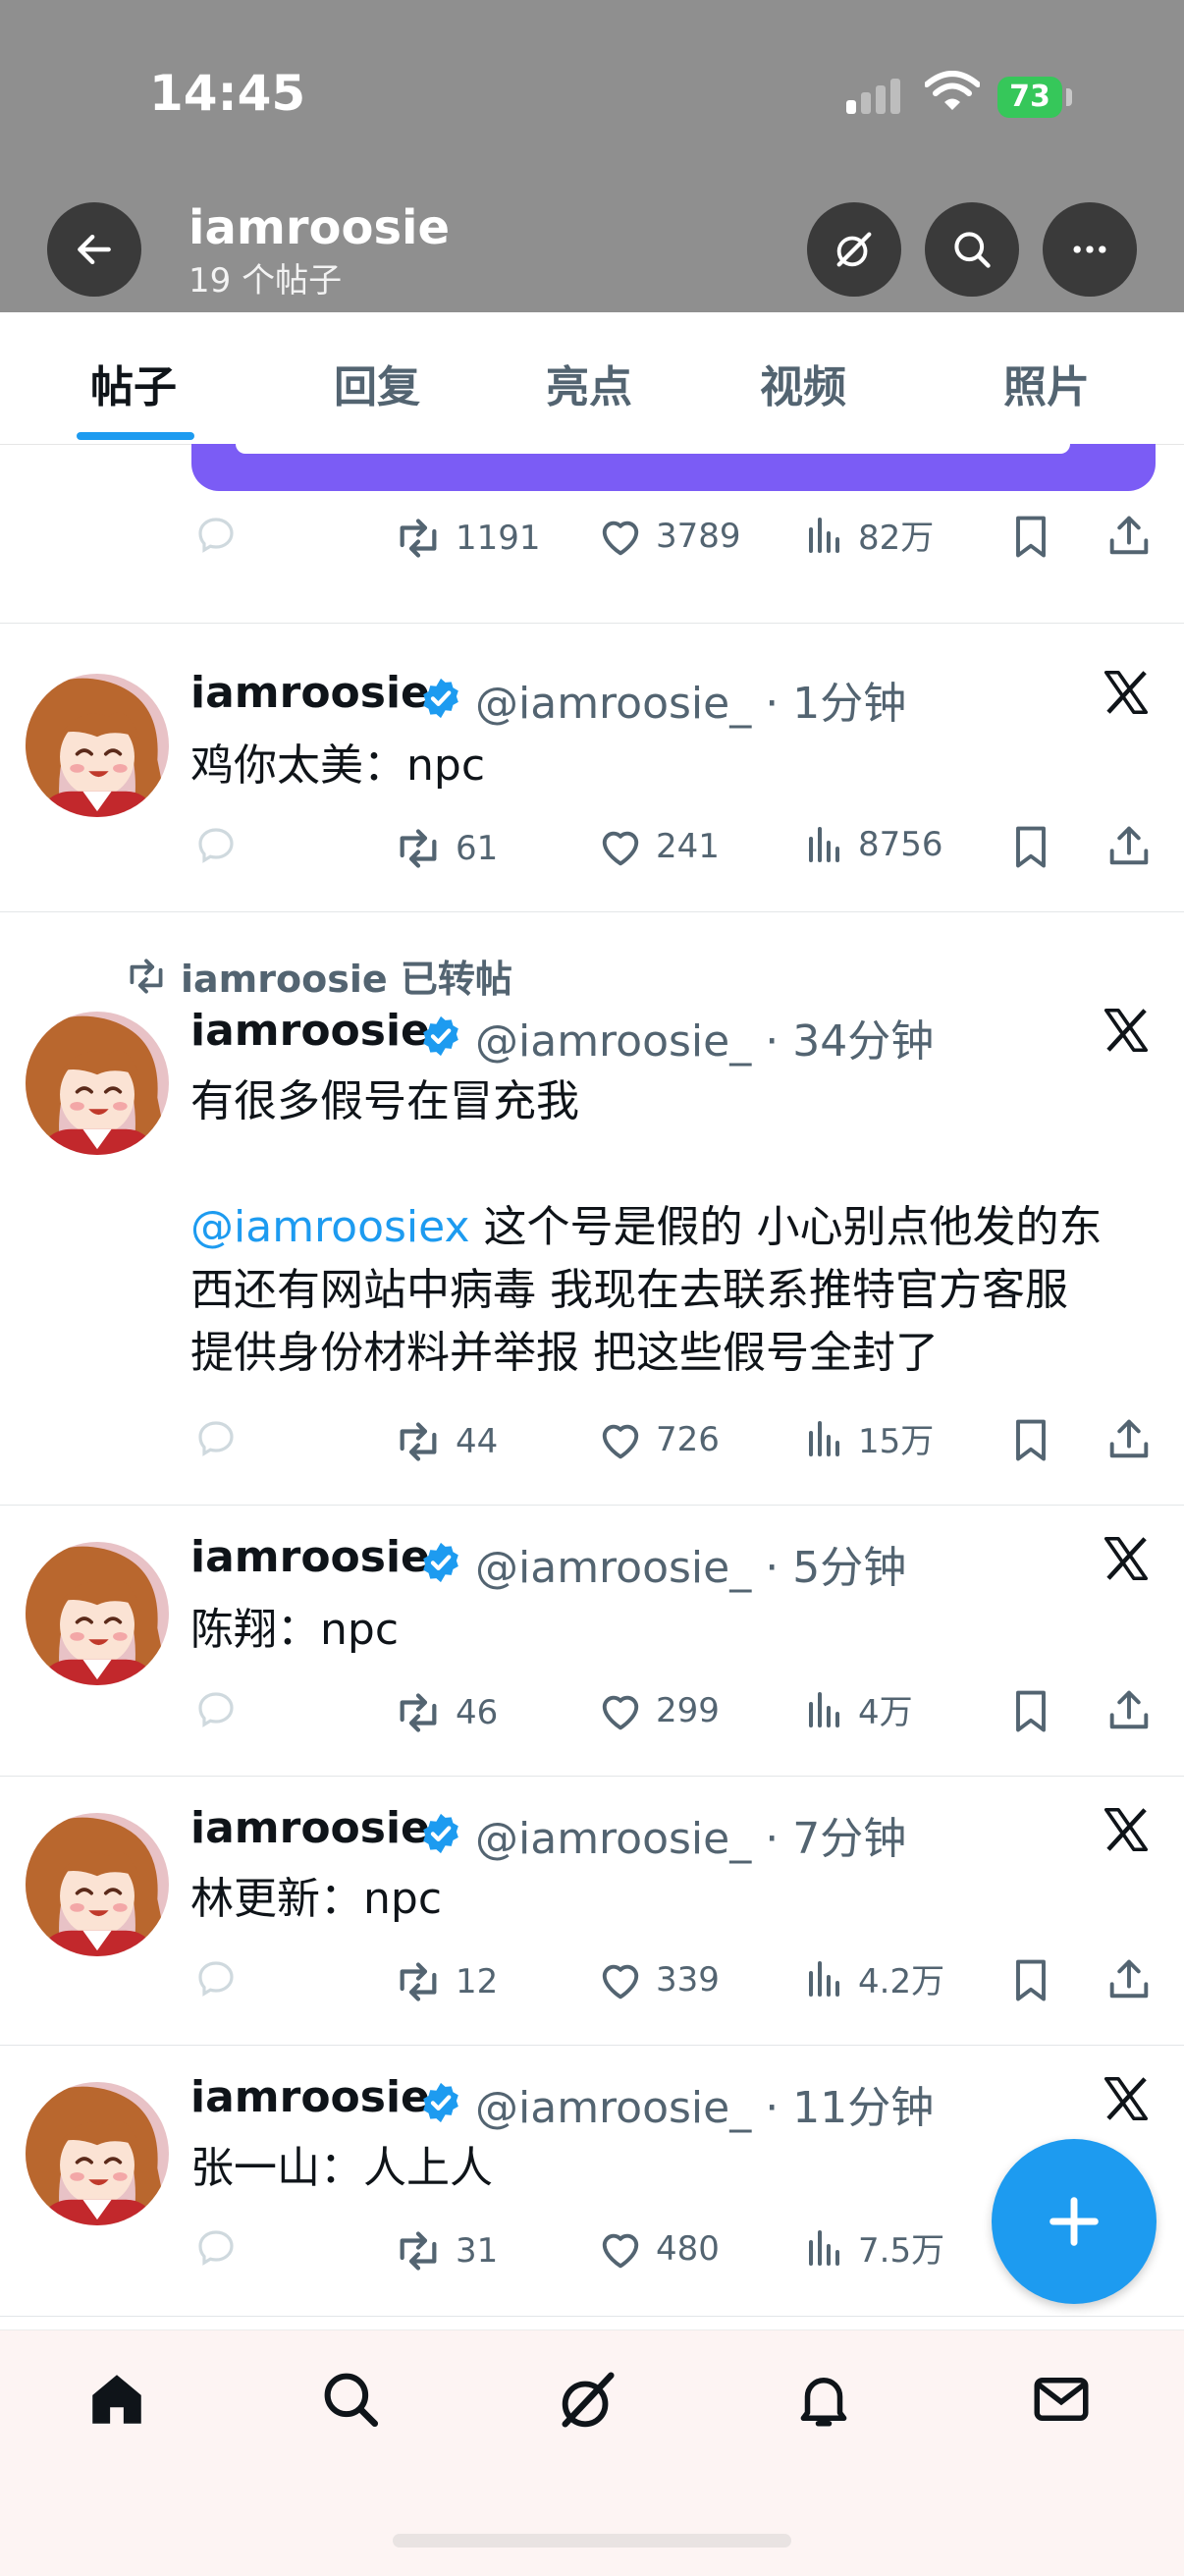 The image size is (1184, 2576). Describe the element at coordinates (620, 537) in the screenshot. I see `heart-icon` at that location.